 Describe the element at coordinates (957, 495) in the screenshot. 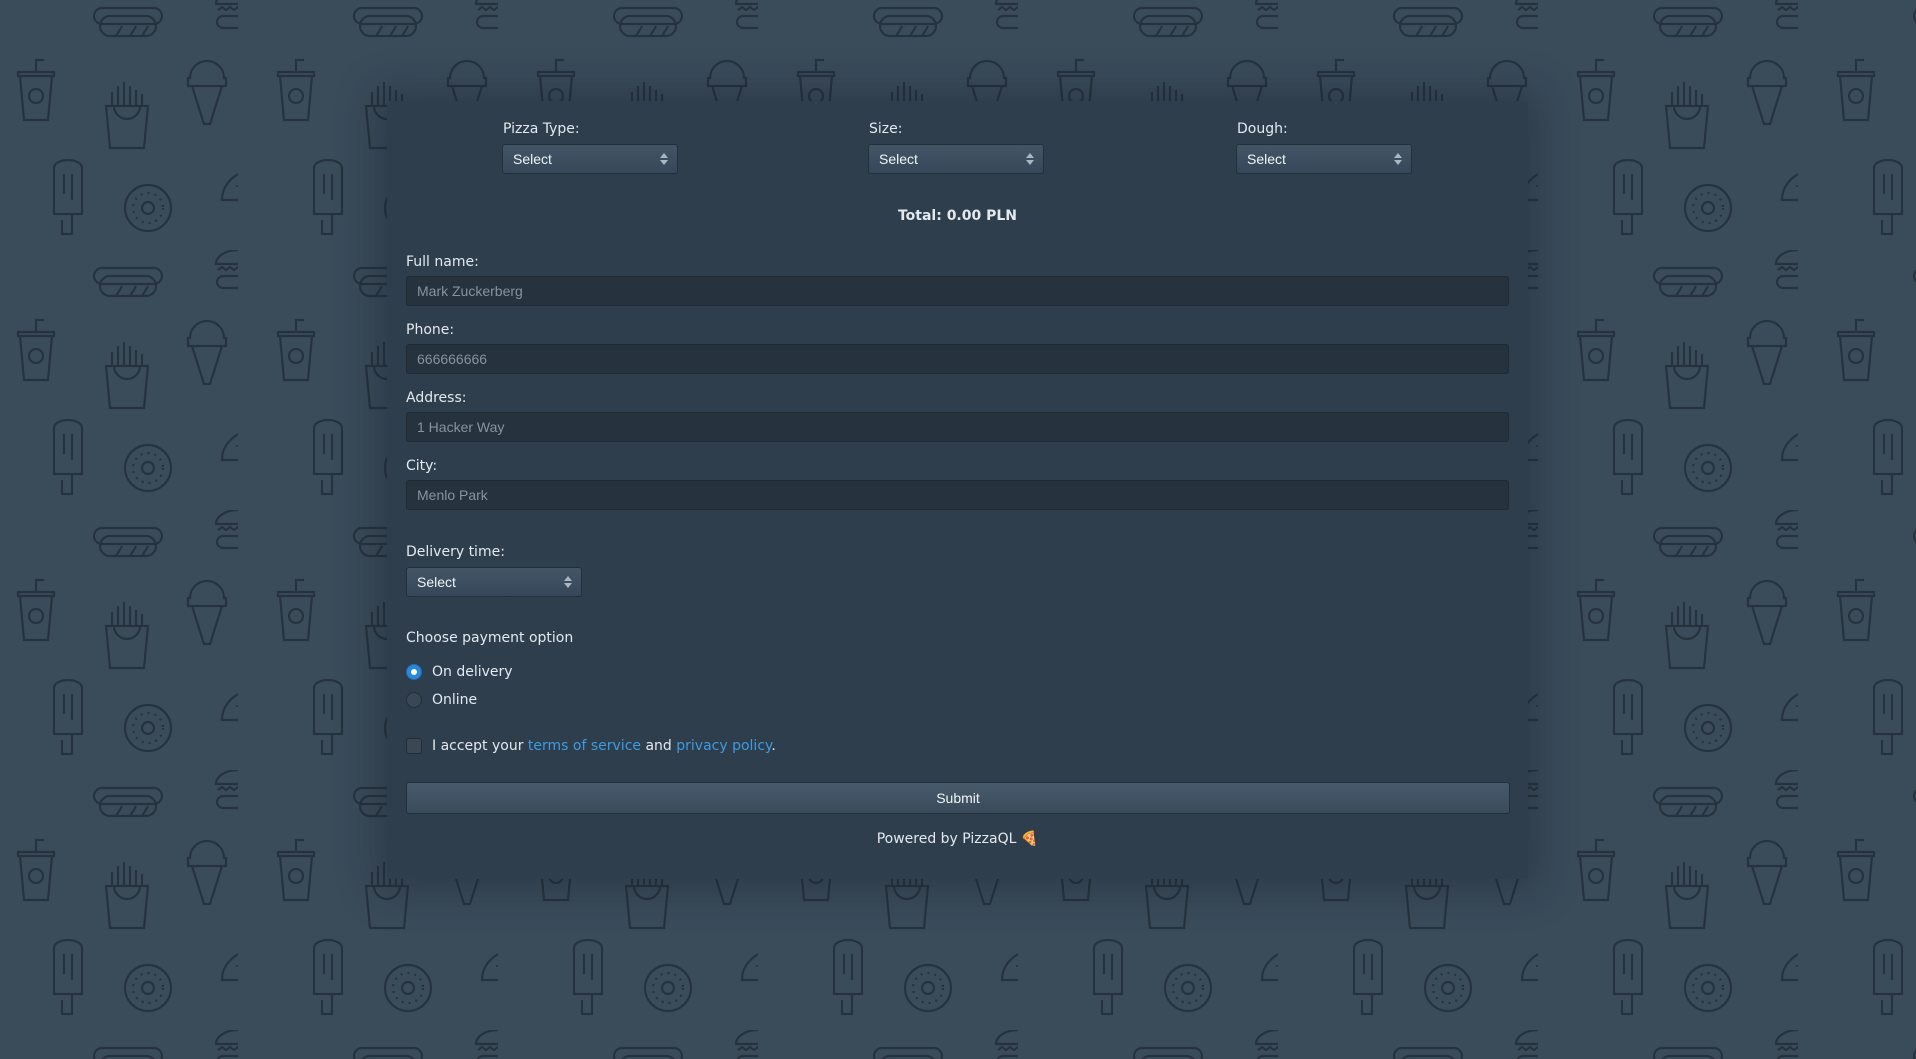

I see `city-input: Menlo Park` at that location.